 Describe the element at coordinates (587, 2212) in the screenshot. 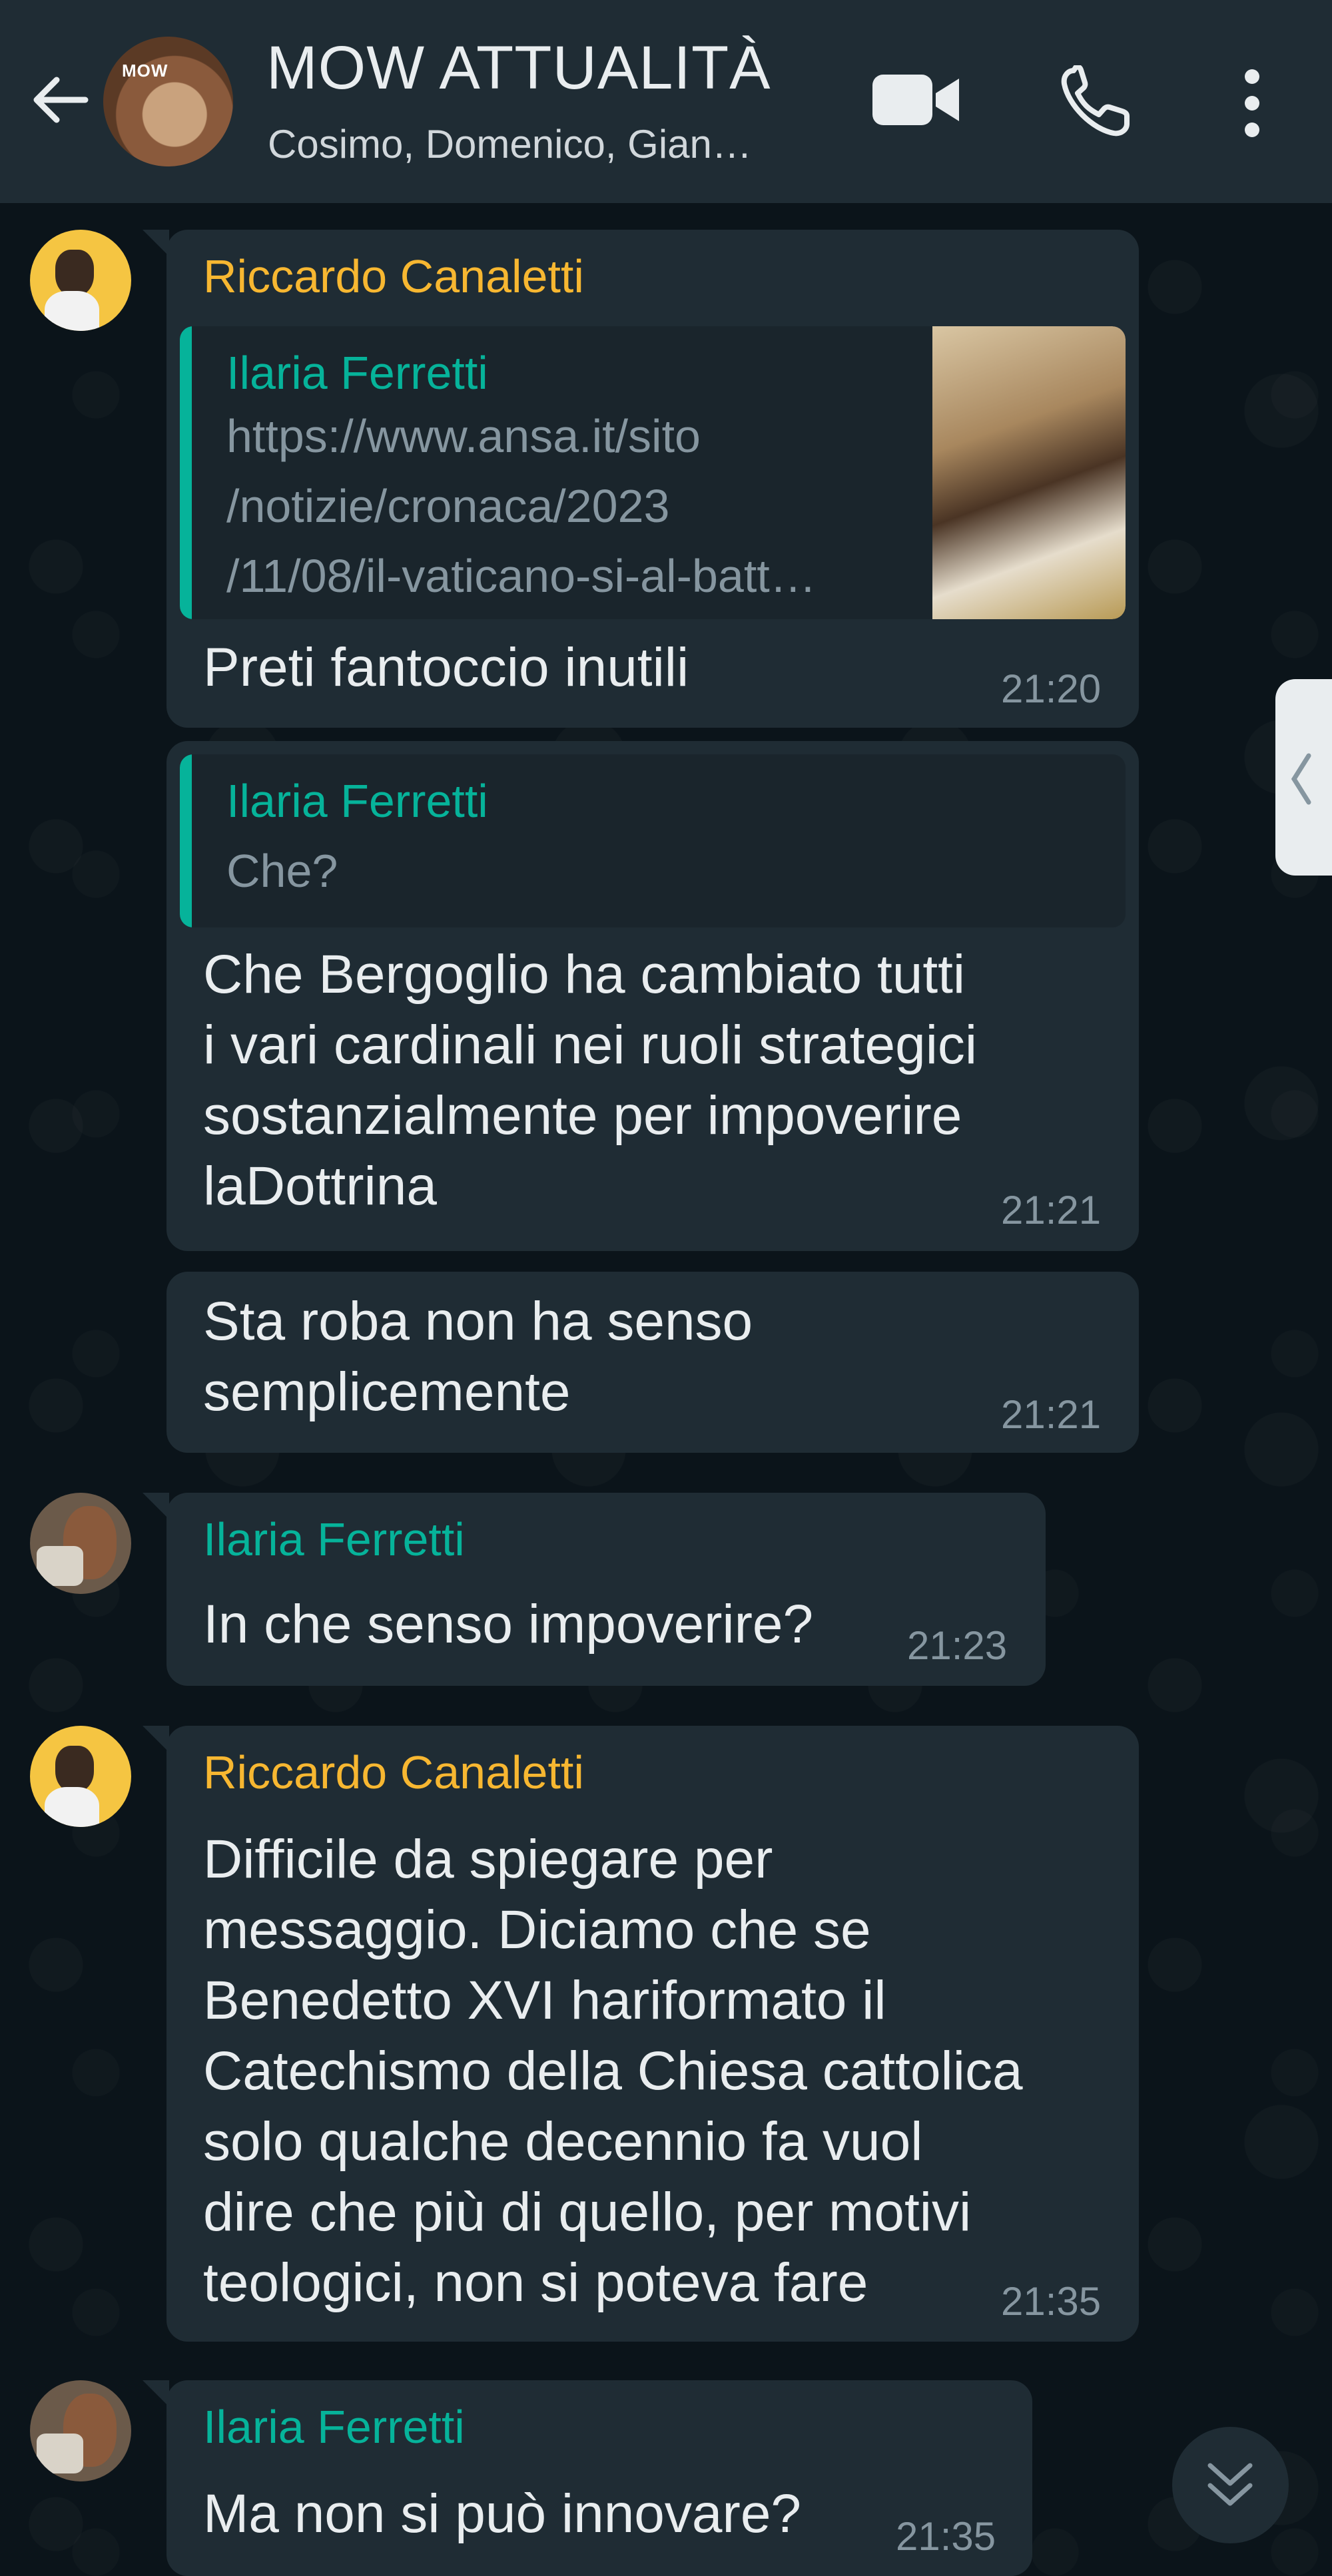

I see `message-text: dire che più di quello, per motivi` at that location.